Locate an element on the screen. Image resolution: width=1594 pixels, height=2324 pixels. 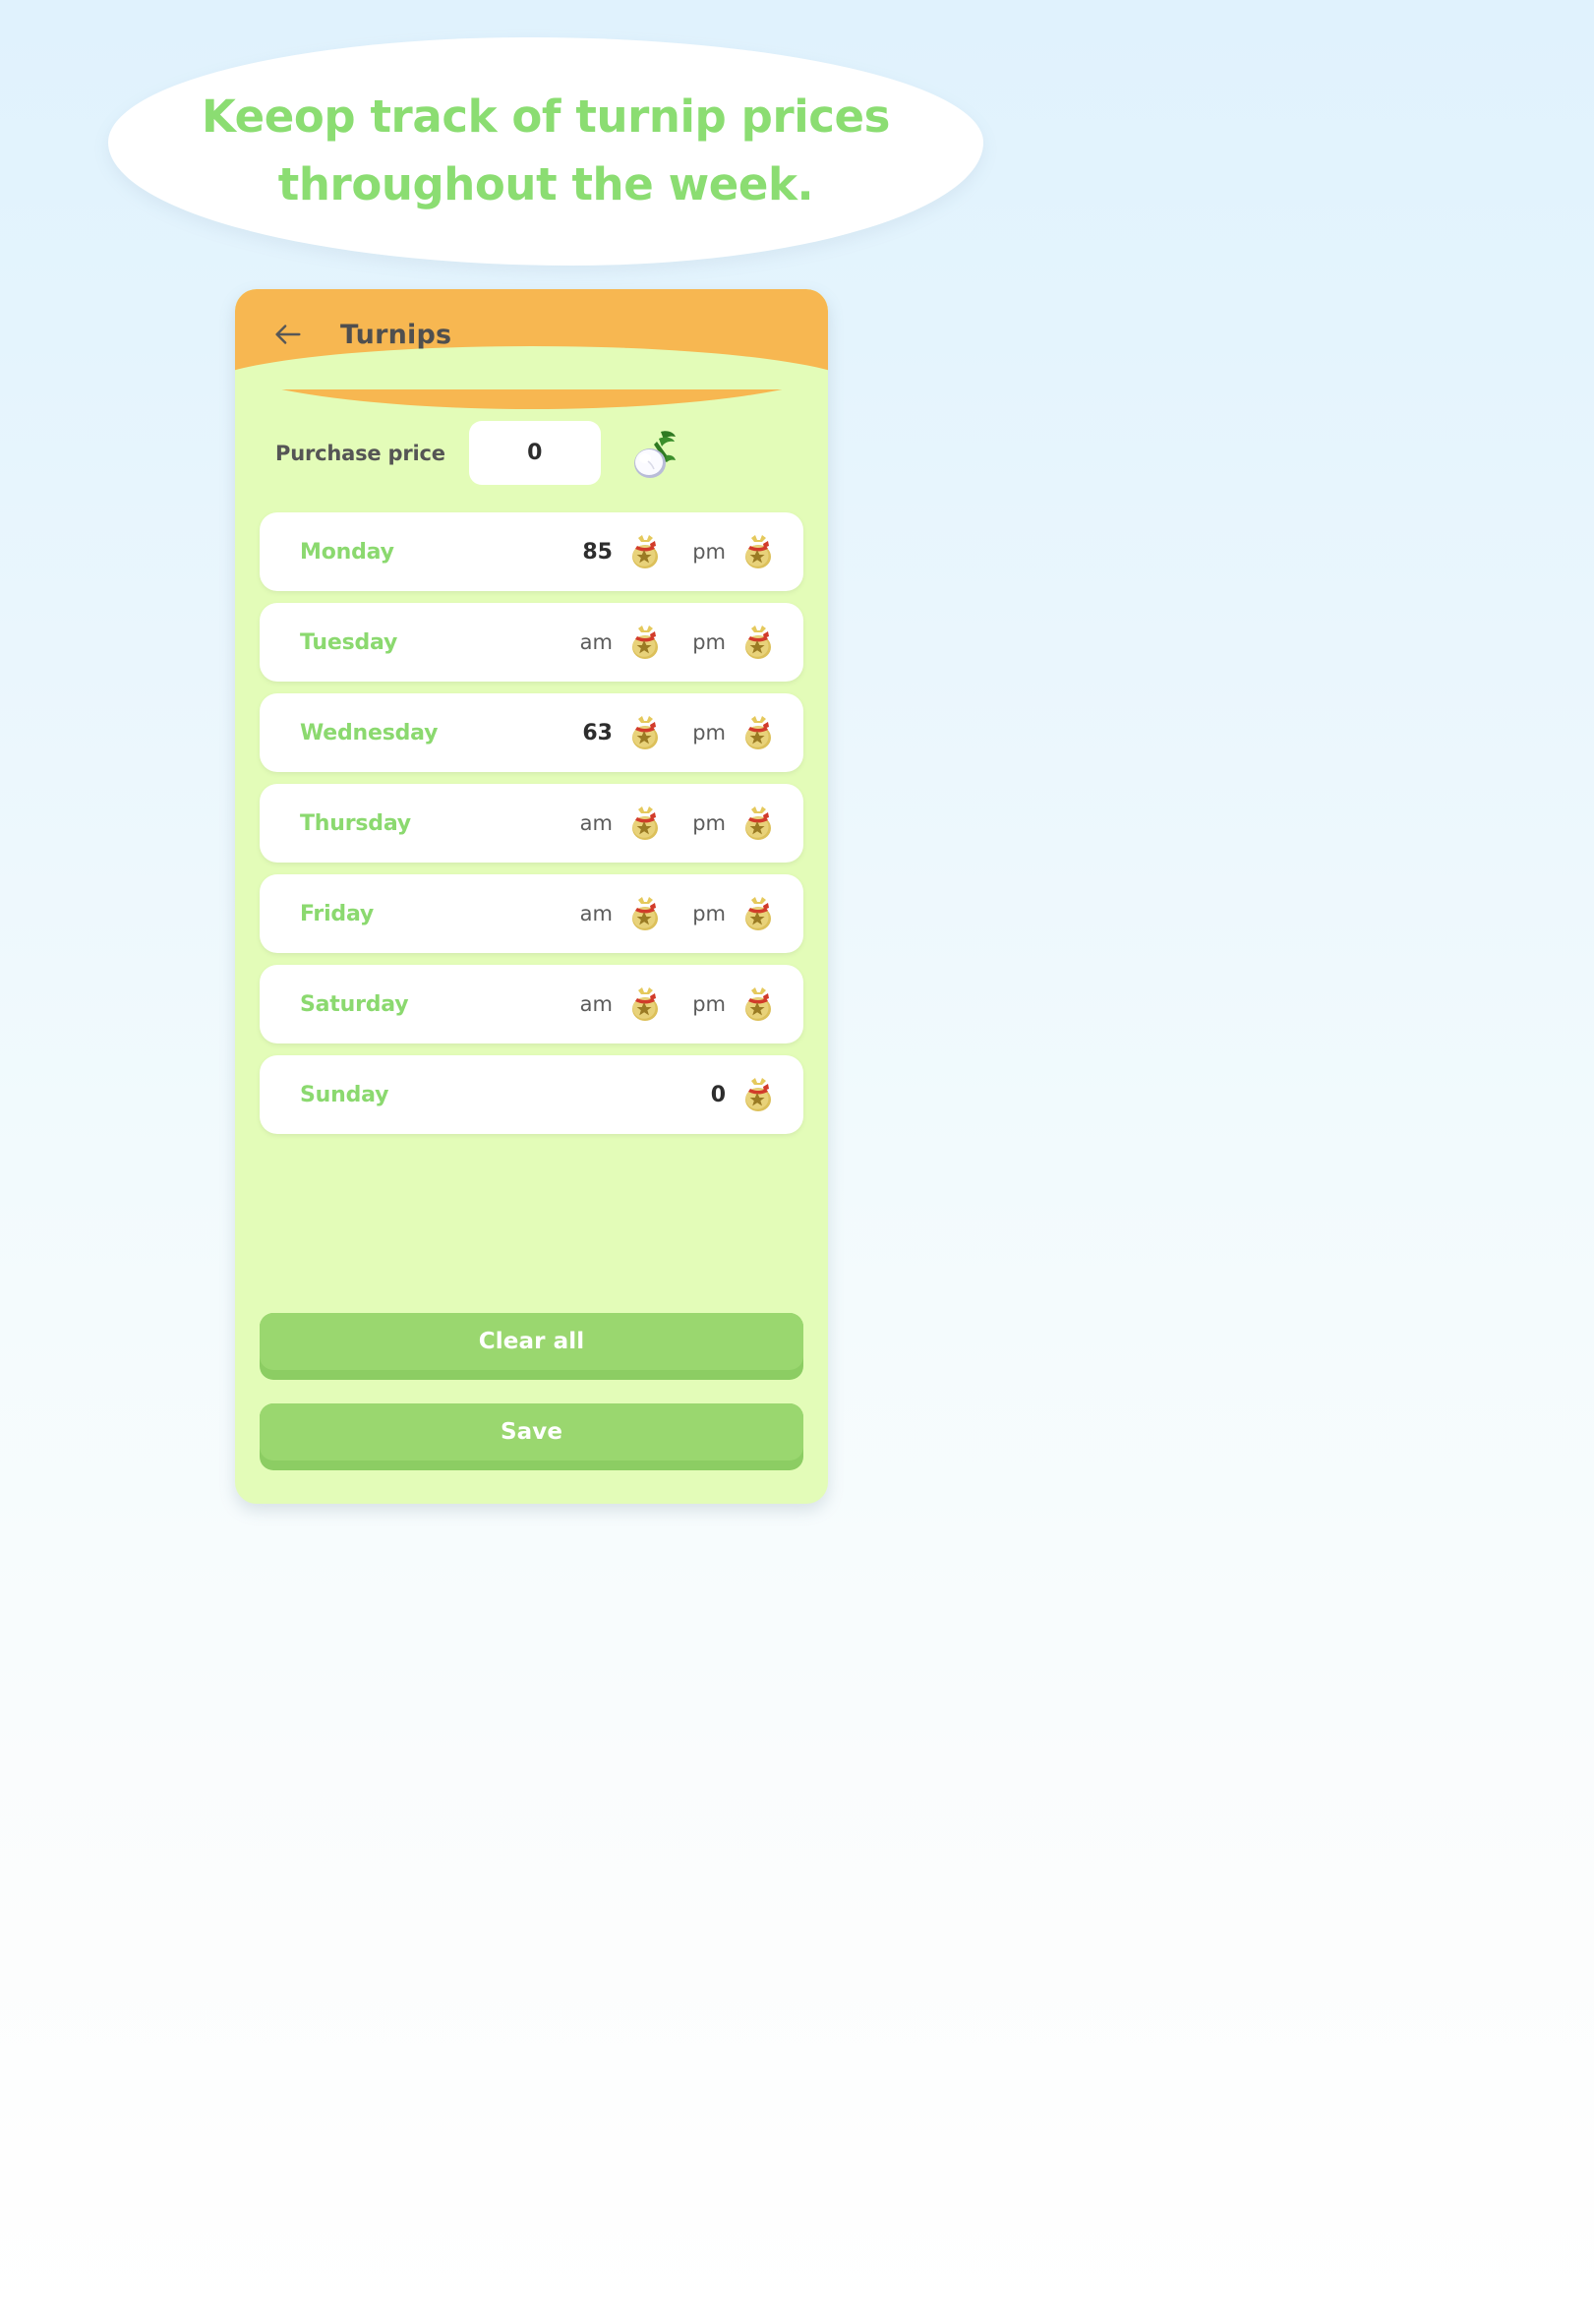
day-label: Friday is located at coordinates (337, 913).